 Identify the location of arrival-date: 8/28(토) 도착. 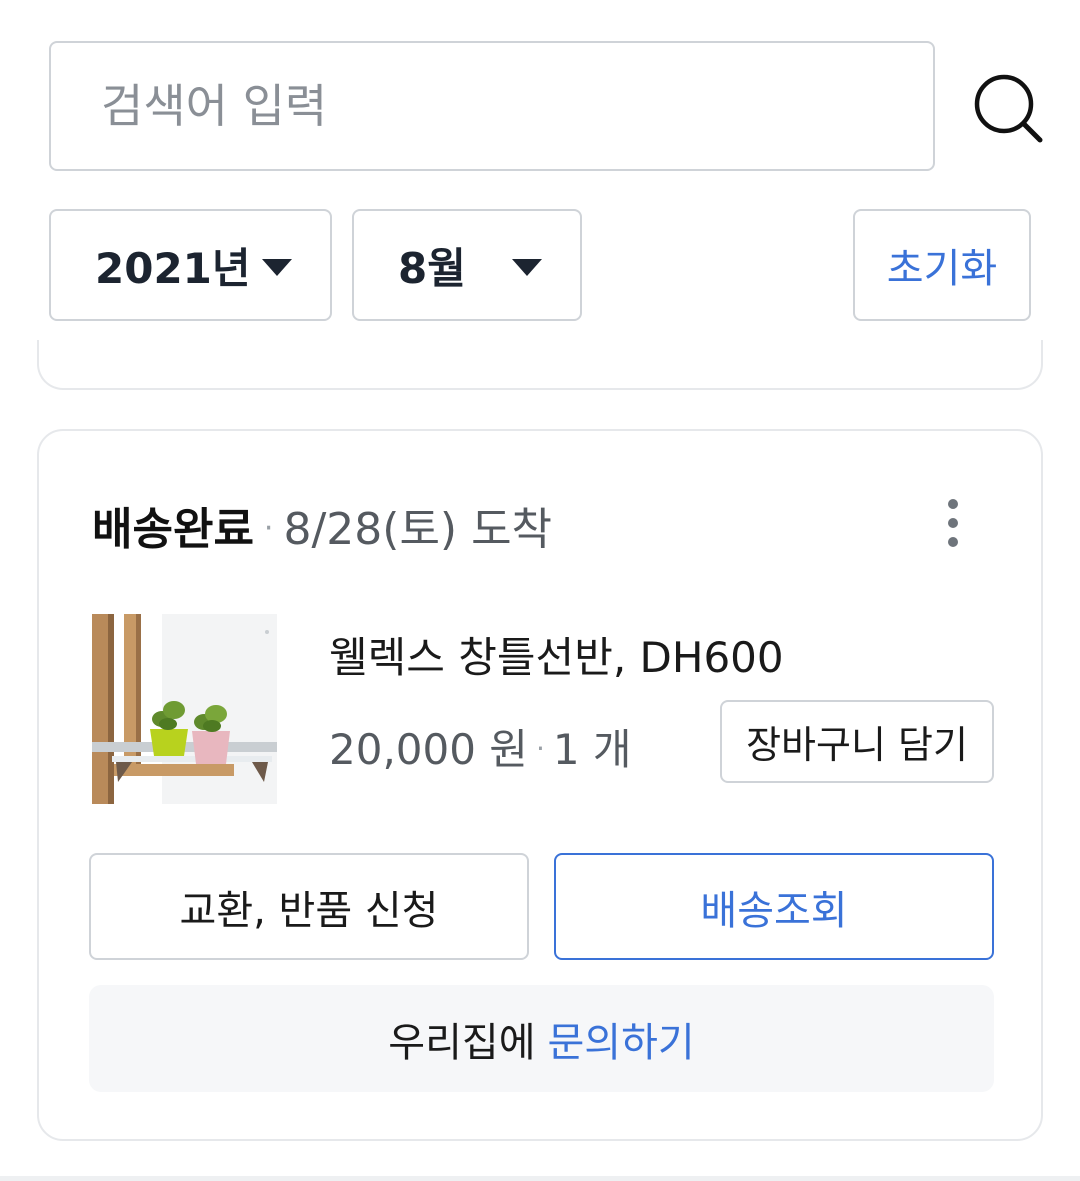
(418, 529).